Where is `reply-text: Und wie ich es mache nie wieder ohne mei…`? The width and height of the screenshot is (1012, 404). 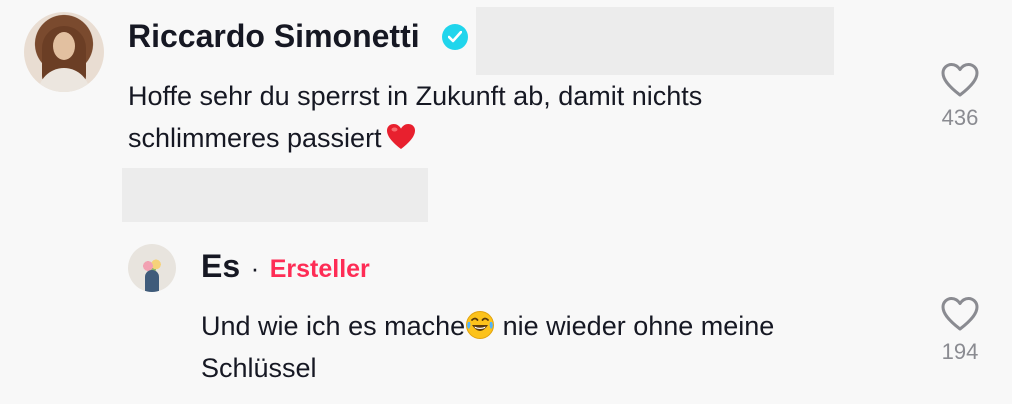 reply-text: Und wie ich es mache nie wieder ohne mei… is located at coordinates (561, 347).